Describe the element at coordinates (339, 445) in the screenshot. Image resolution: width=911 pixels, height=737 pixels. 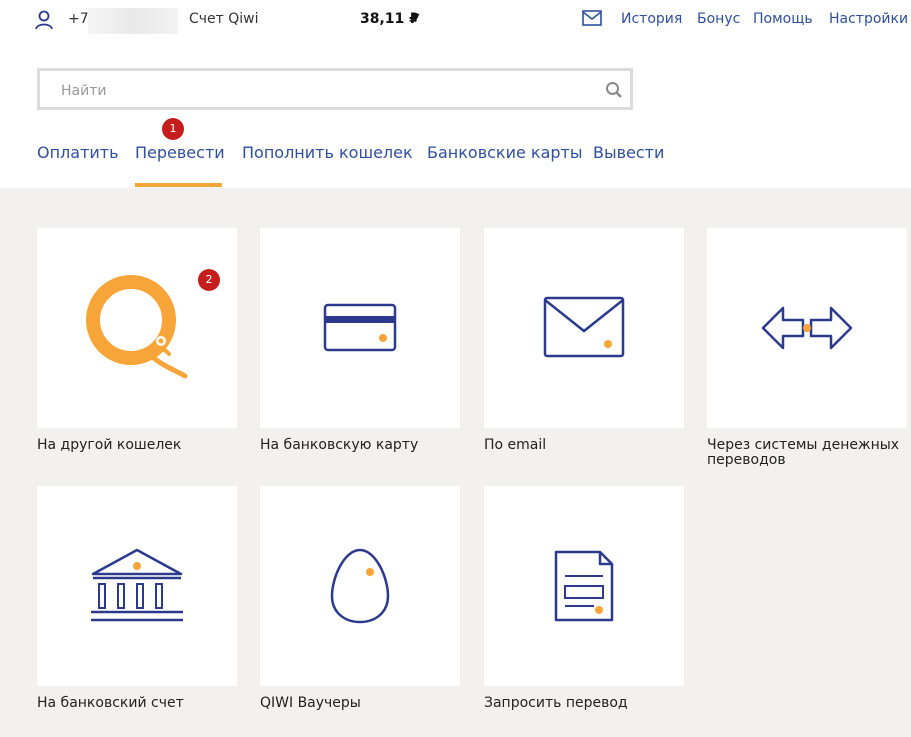
I see `tile-label-bank-card: На банковскую карту` at that location.